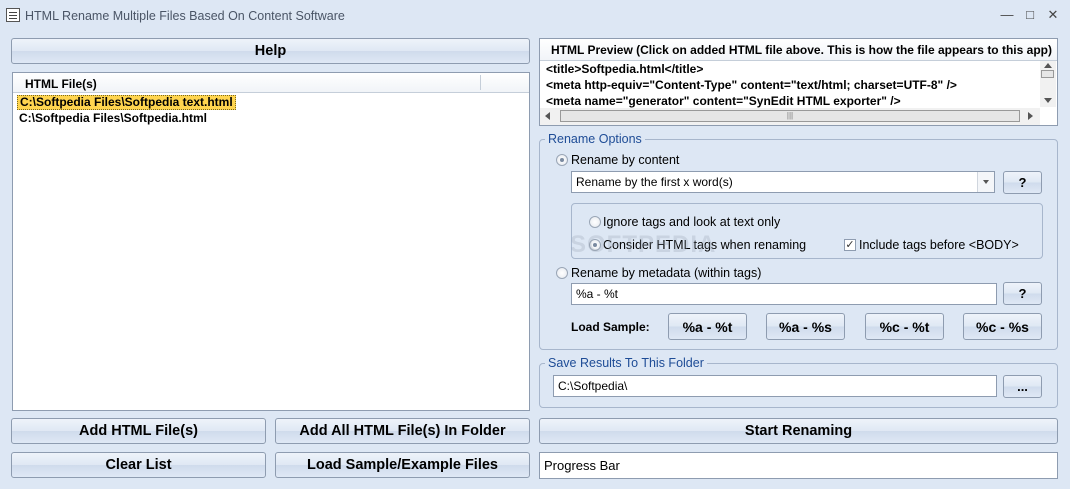  What do you see at coordinates (654, 182) in the screenshot?
I see `content-mode-value: Rename by the first x word(s)` at bounding box center [654, 182].